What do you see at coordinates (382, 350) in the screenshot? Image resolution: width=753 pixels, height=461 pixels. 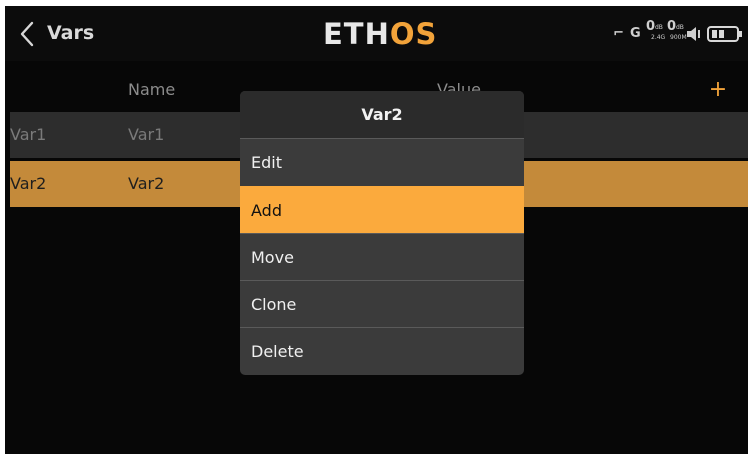 I see `menu-item-delete: Delete` at bounding box center [382, 350].